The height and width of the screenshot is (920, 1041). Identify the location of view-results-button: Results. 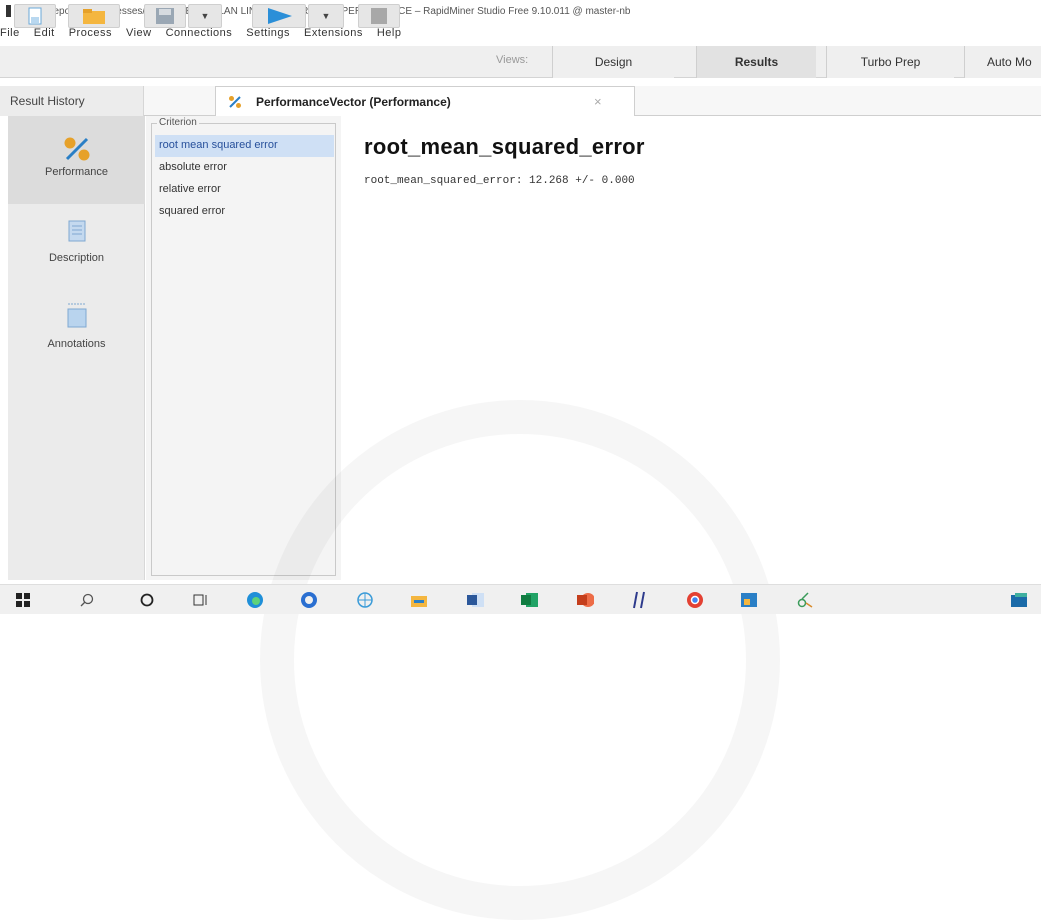
(756, 62).